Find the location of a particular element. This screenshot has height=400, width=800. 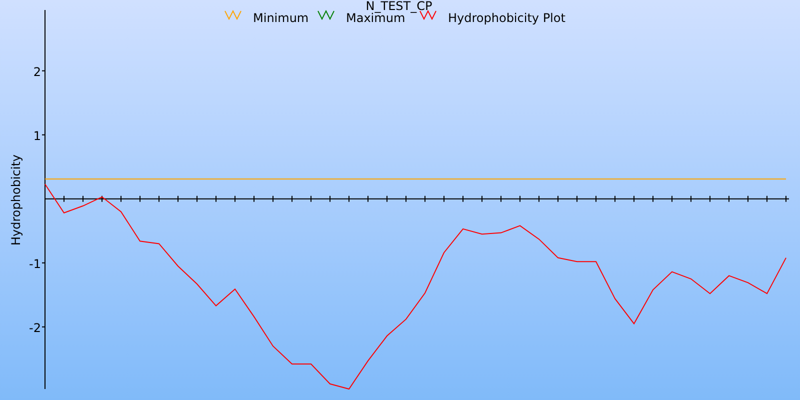

legend-label: Maximum is located at coordinates (376, 18).